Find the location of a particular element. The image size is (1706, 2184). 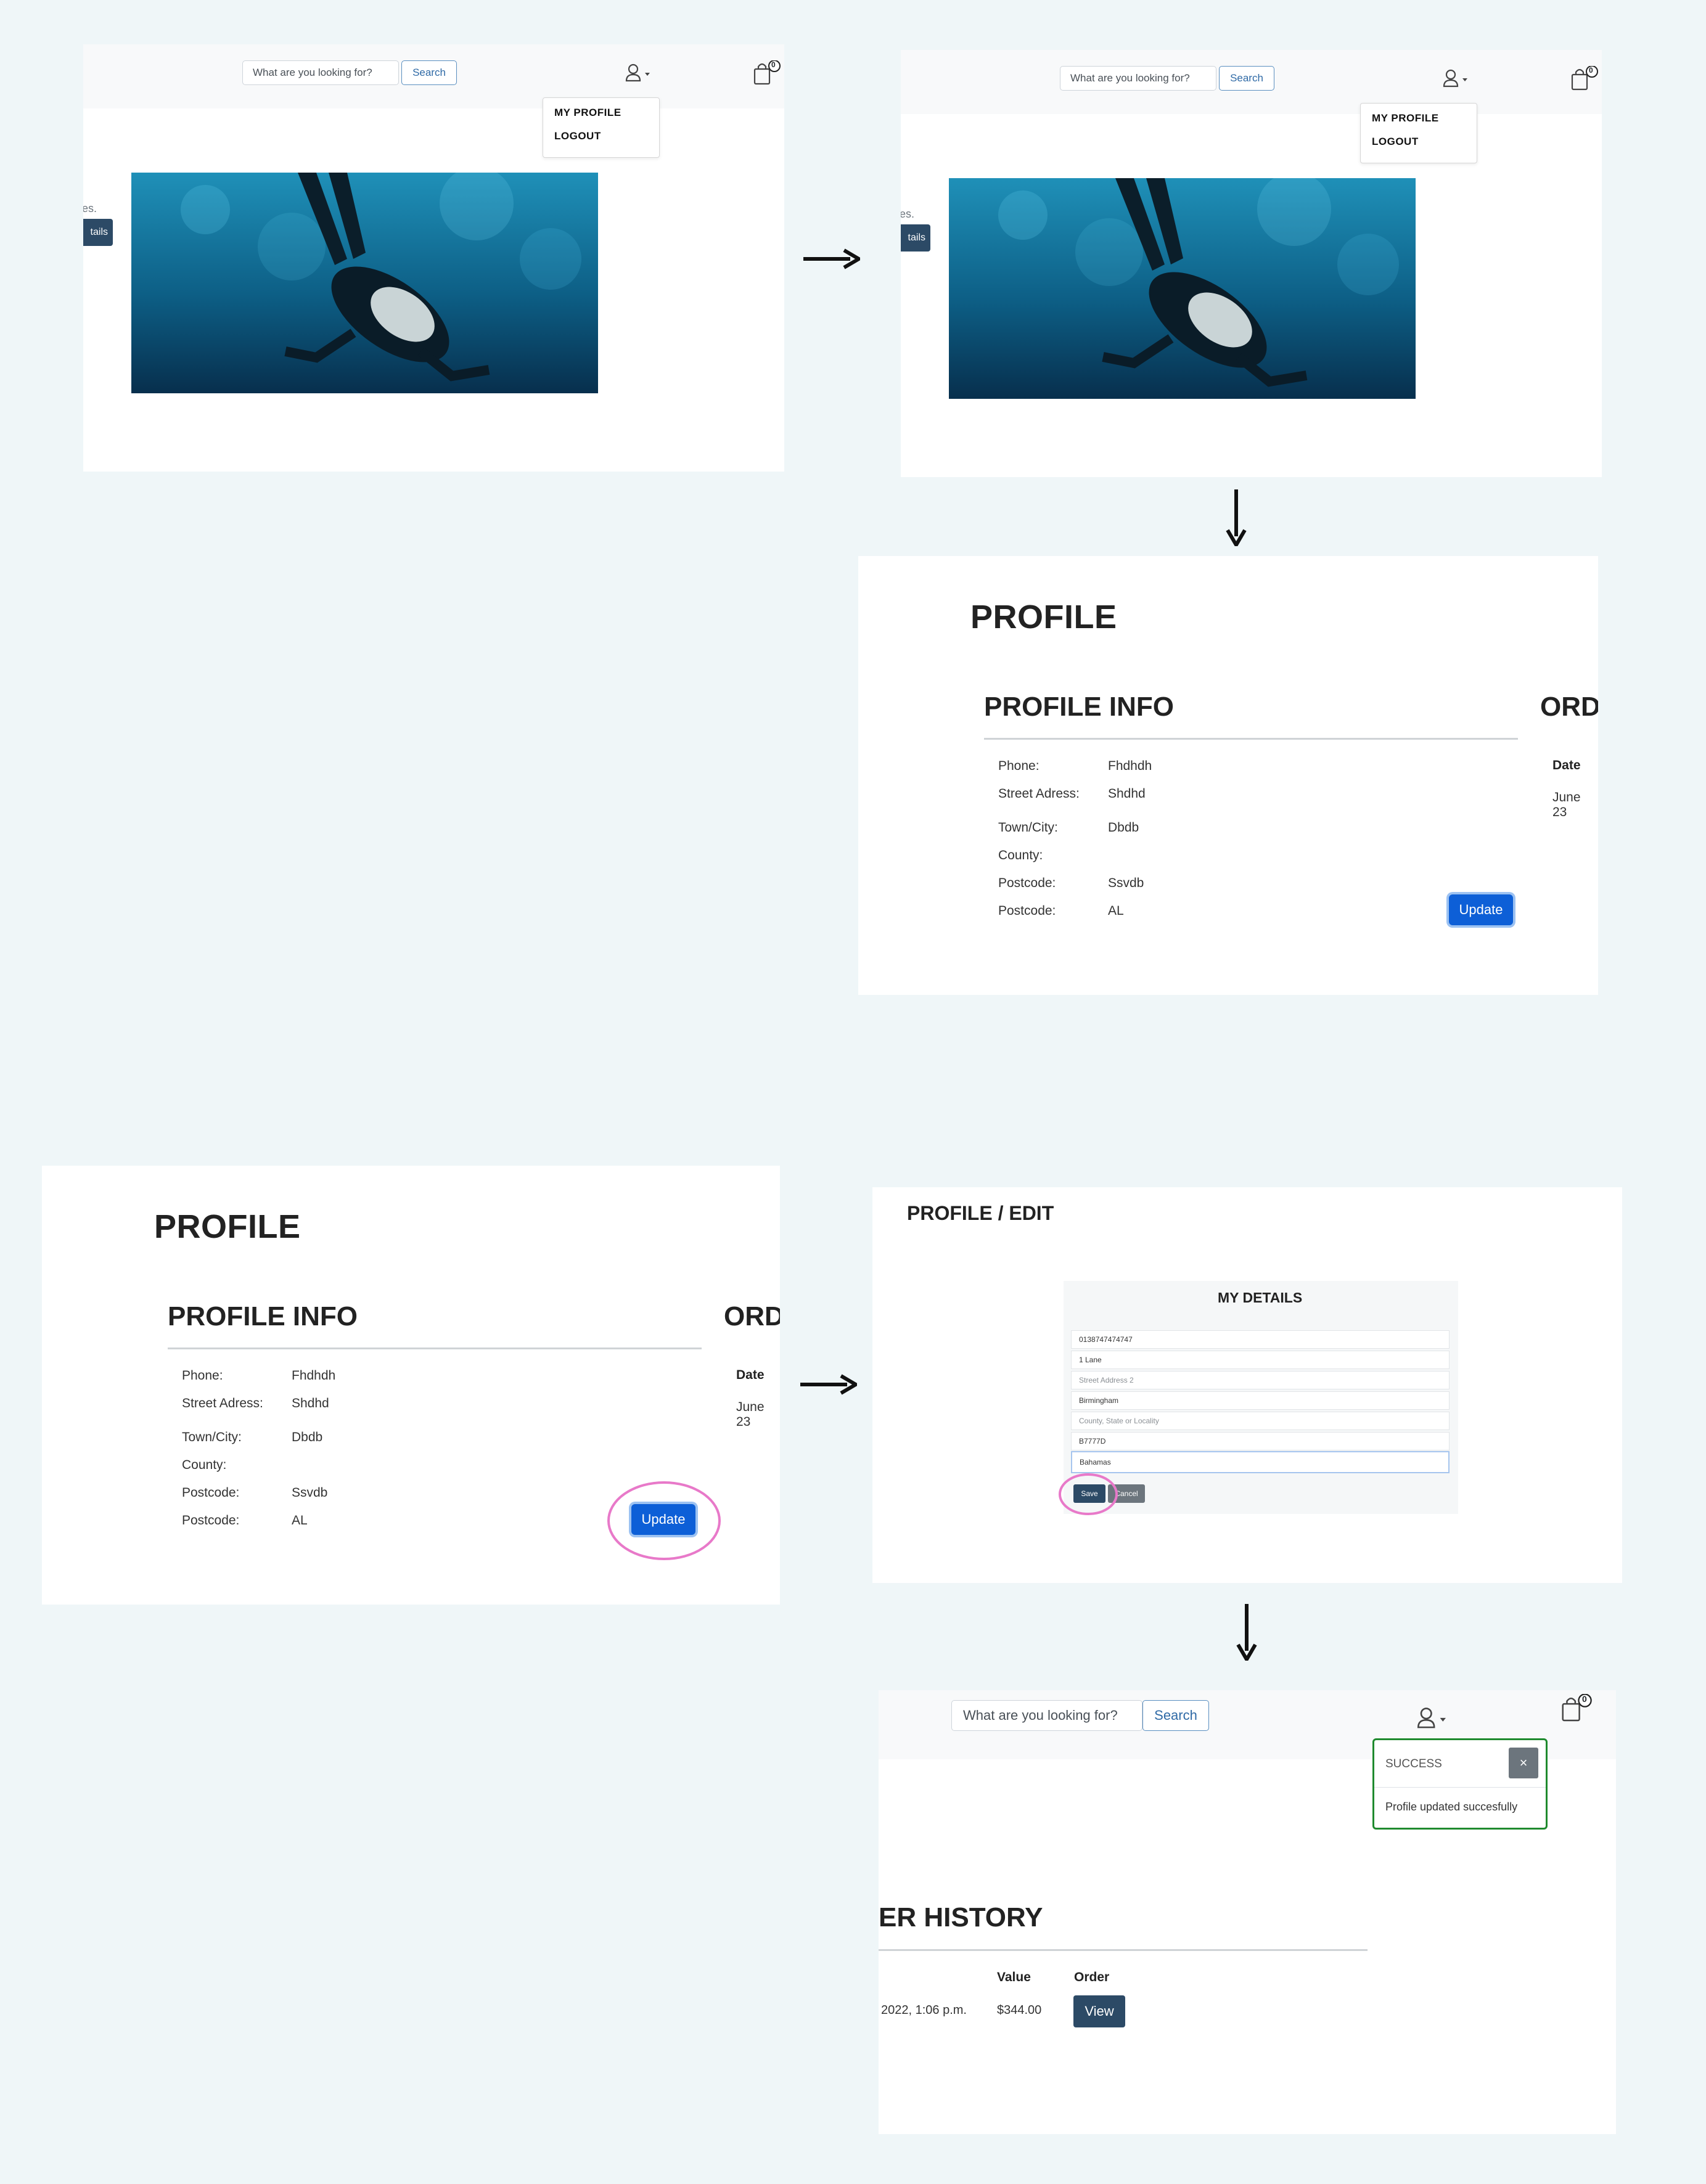

order-history-title: ER HISTORY is located at coordinates (961, 1917).